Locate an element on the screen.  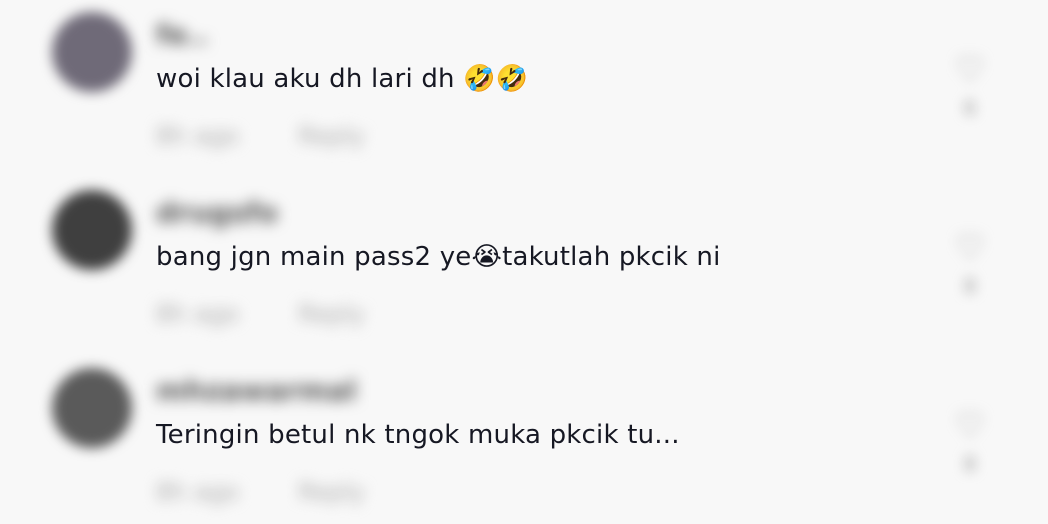
comment-text: woi klau aku dh lari dh 🤣🤣 is located at coordinates (342, 79).